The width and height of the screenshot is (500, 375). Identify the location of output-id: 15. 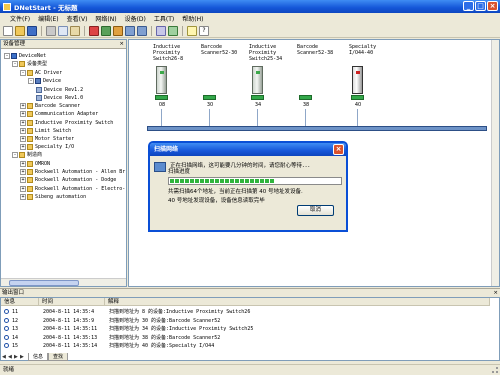
(15, 346).